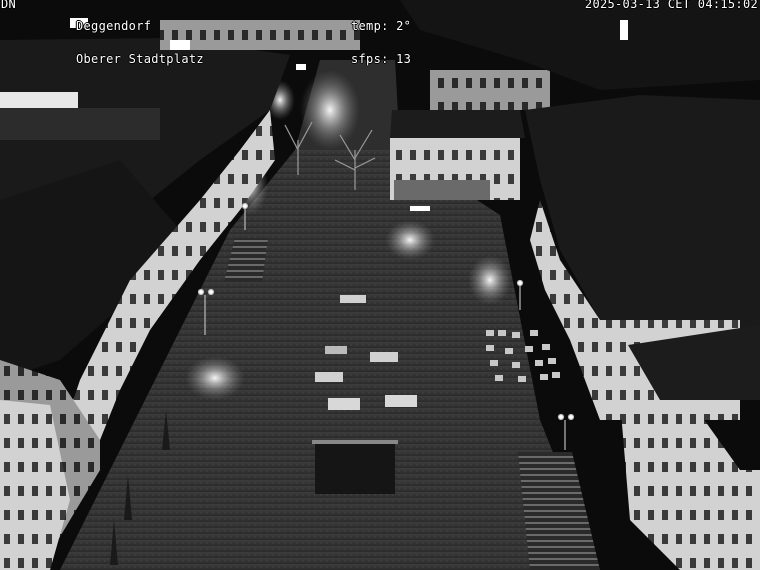 The height and width of the screenshot is (570, 760). What do you see at coordinates (442, 190) in the screenshot?
I see `back-building-arcade` at bounding box center [442, 190].